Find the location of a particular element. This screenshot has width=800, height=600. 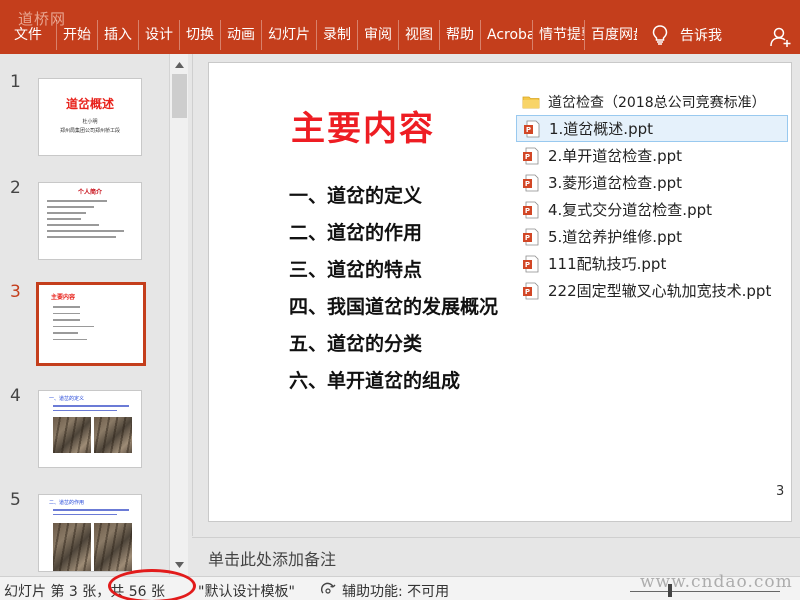

tab-animations: 动画 is located at coordinates (241, 35).